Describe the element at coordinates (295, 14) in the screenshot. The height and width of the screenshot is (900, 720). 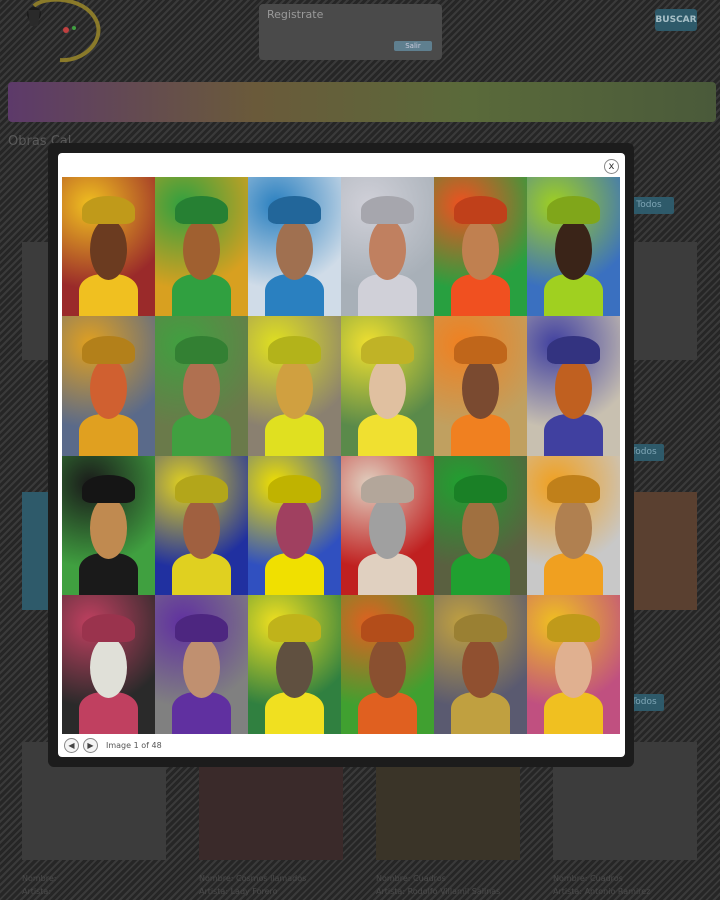
I see `login-label: Registrate` at that location.